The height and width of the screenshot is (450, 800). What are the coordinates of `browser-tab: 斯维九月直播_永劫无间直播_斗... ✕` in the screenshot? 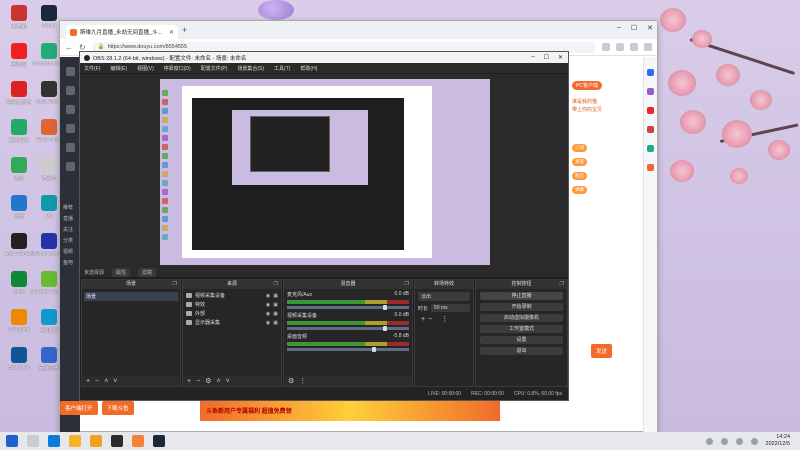 It's located at (122, 32).